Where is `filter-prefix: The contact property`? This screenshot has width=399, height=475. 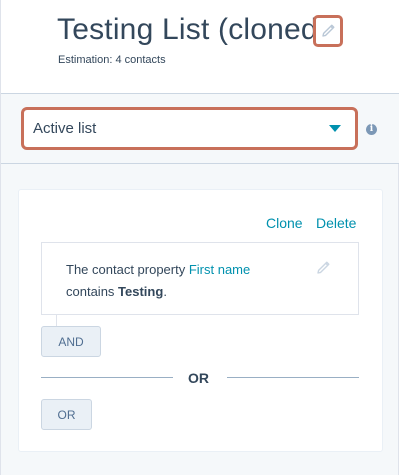 filter-prefix: The contact property is located at coordinates (127, 269).